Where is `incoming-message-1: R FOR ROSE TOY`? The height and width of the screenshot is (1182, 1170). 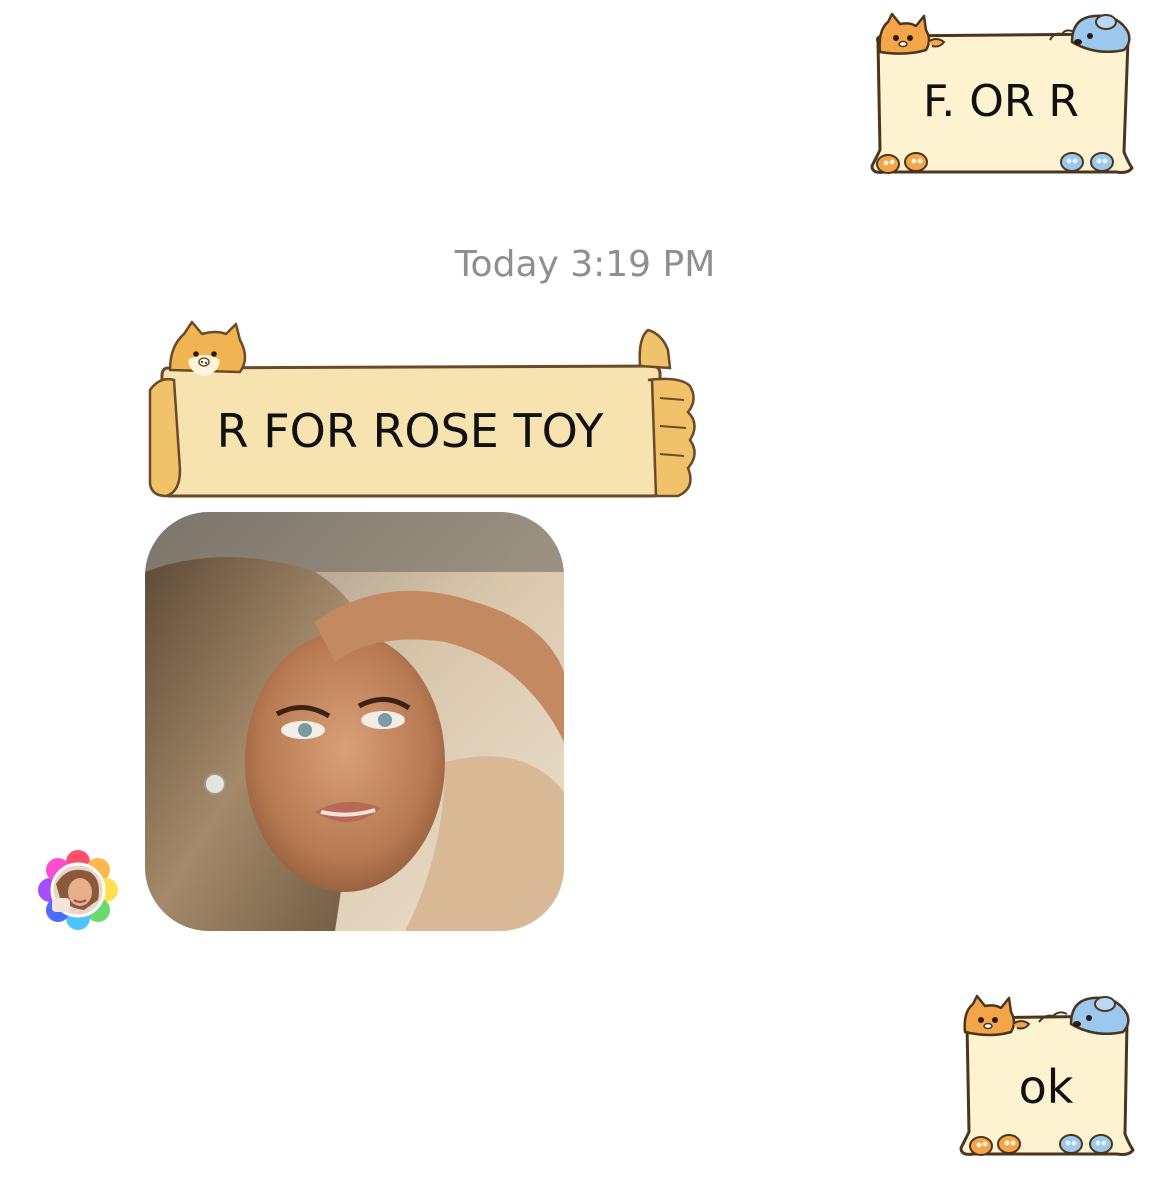 incoming-message-1: R FOR ROSE TOY is located at coordinates (422, 412).